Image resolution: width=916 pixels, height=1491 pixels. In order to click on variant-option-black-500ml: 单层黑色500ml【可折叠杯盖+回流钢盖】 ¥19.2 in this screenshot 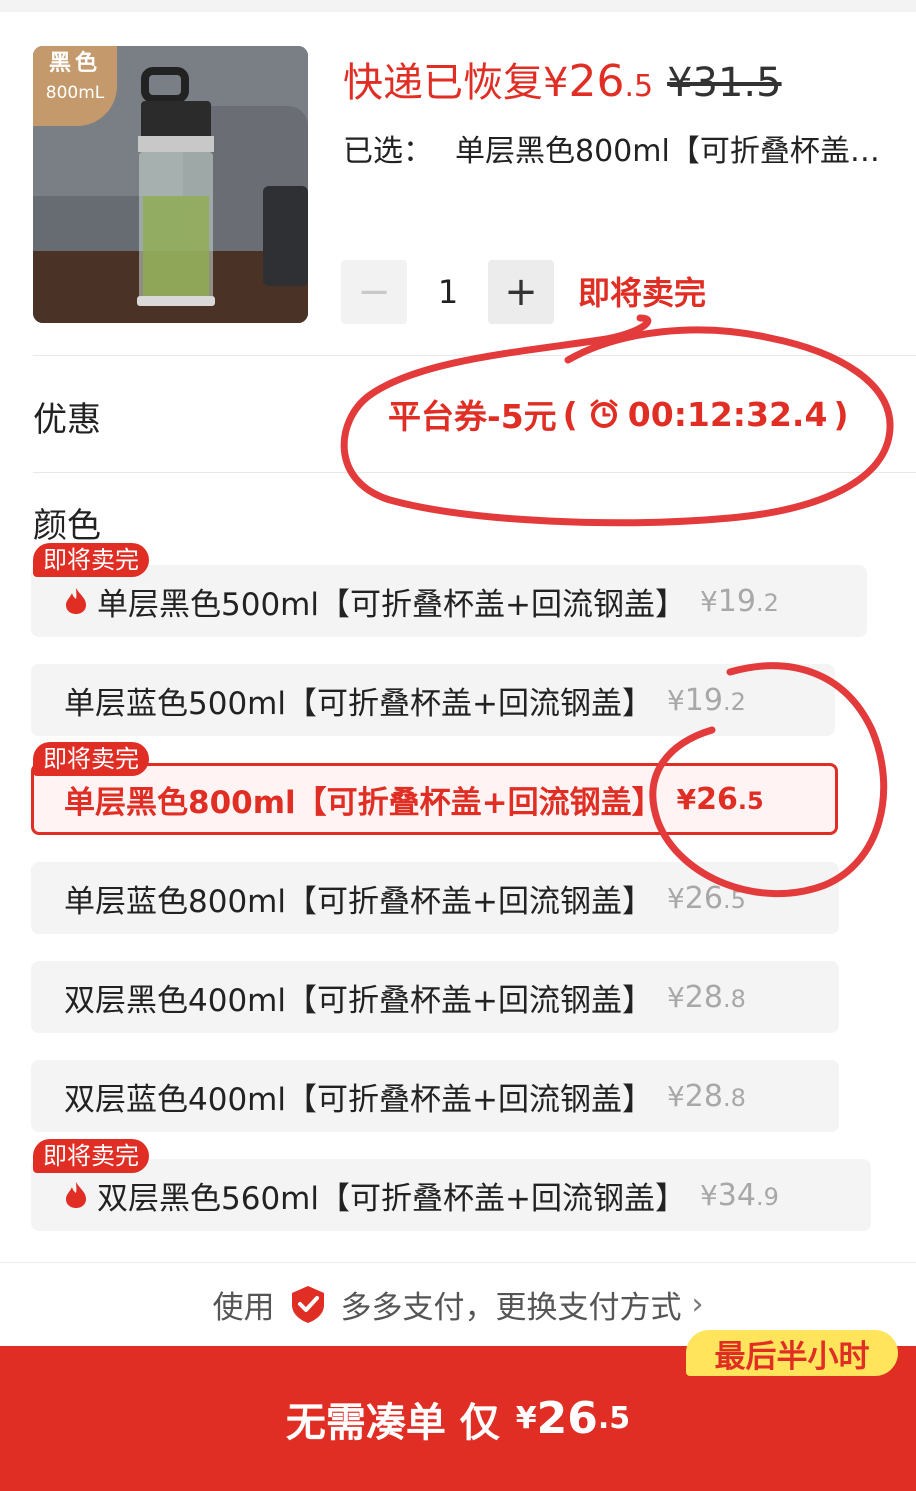, I will do `click(449, 601)`.